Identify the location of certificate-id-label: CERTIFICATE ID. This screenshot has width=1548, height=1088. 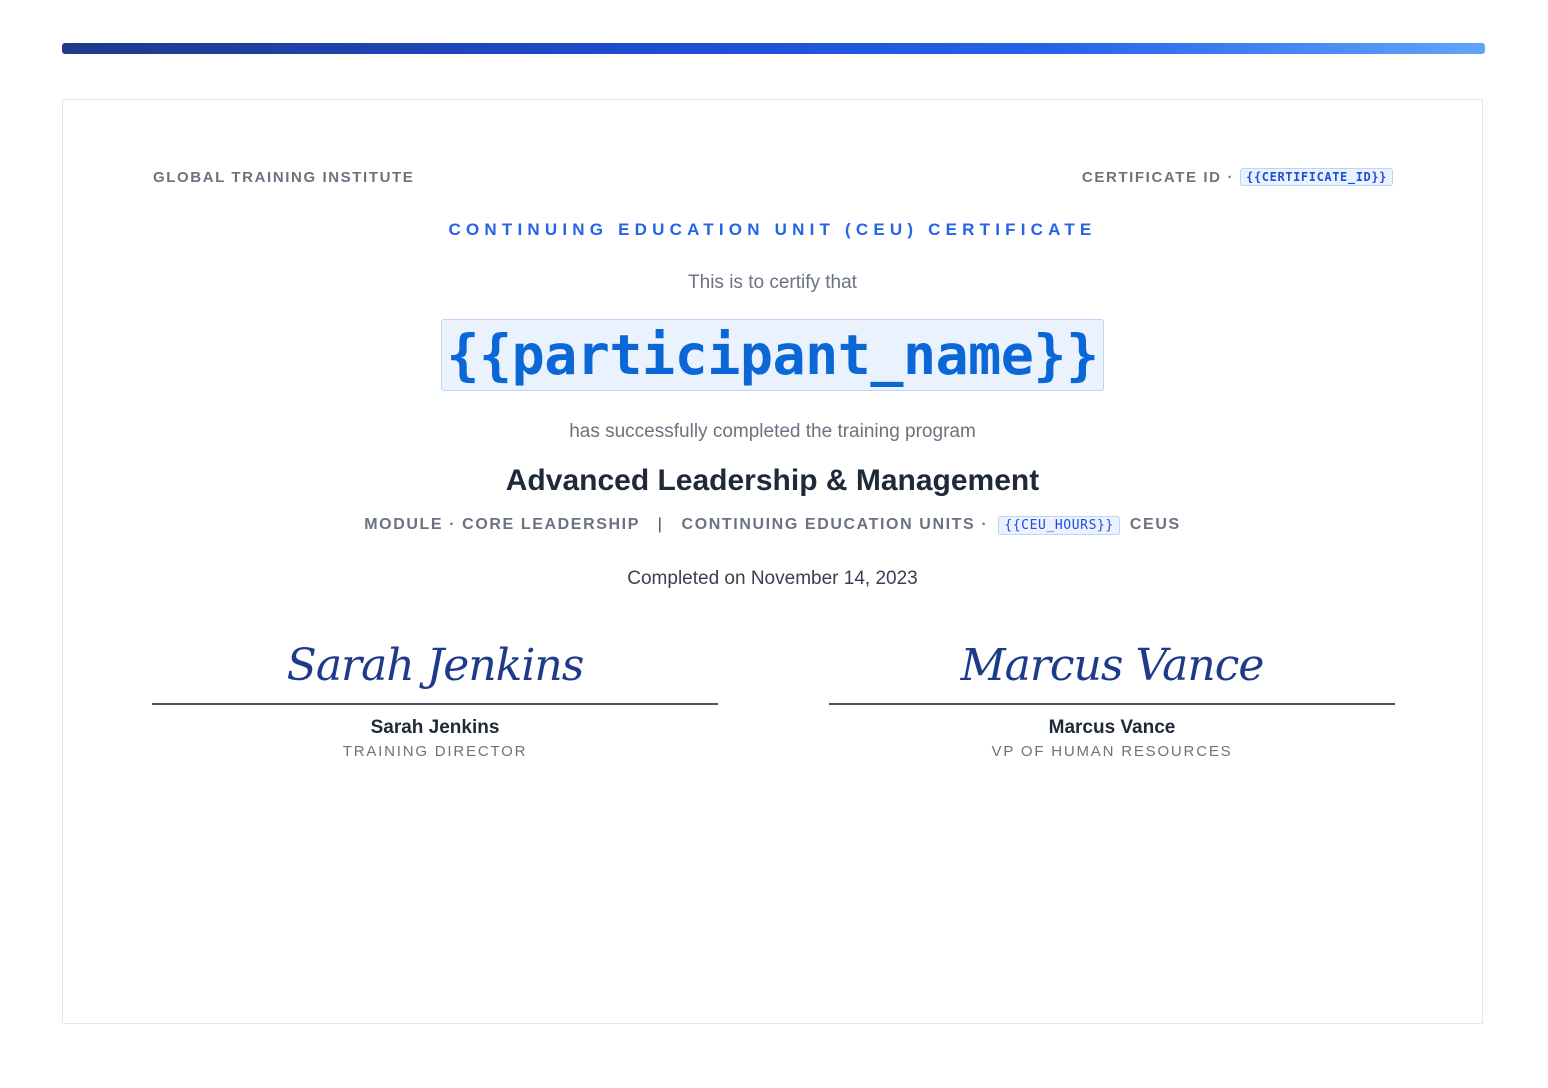
(1151, 177).